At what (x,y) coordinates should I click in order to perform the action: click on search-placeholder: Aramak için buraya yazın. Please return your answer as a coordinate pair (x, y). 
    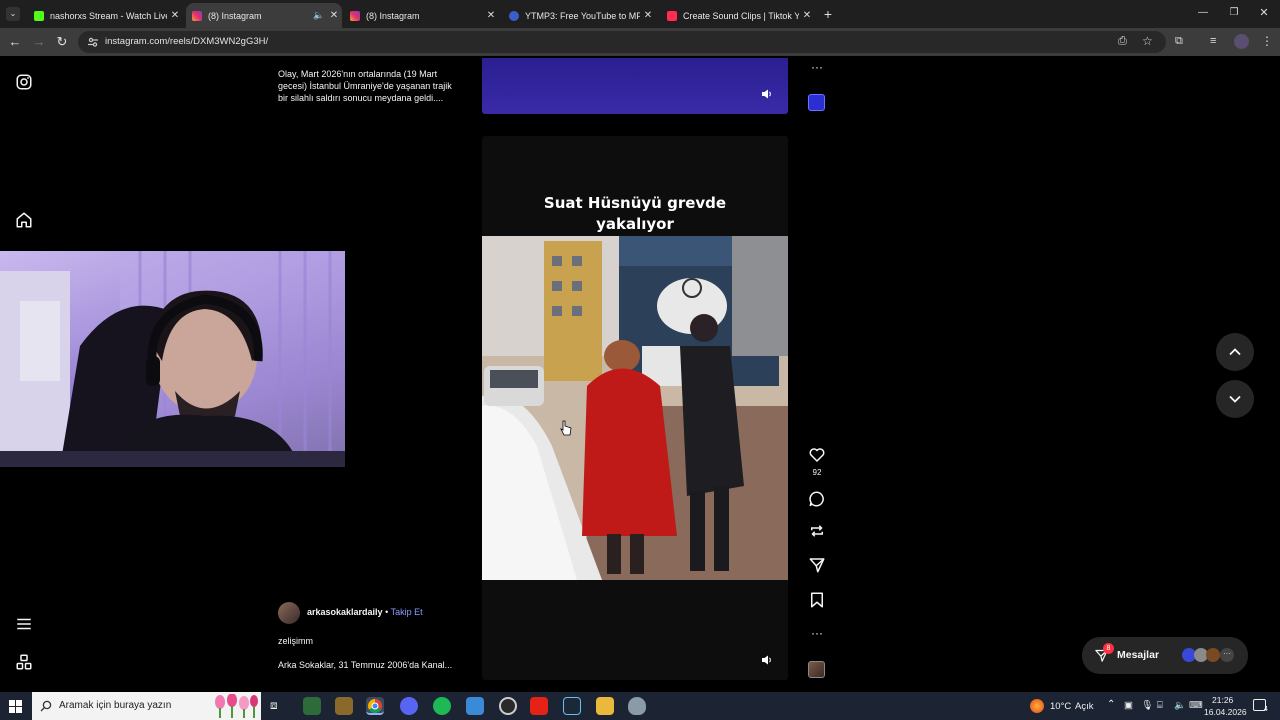
    Looking at the image, I should click on (115, 705).